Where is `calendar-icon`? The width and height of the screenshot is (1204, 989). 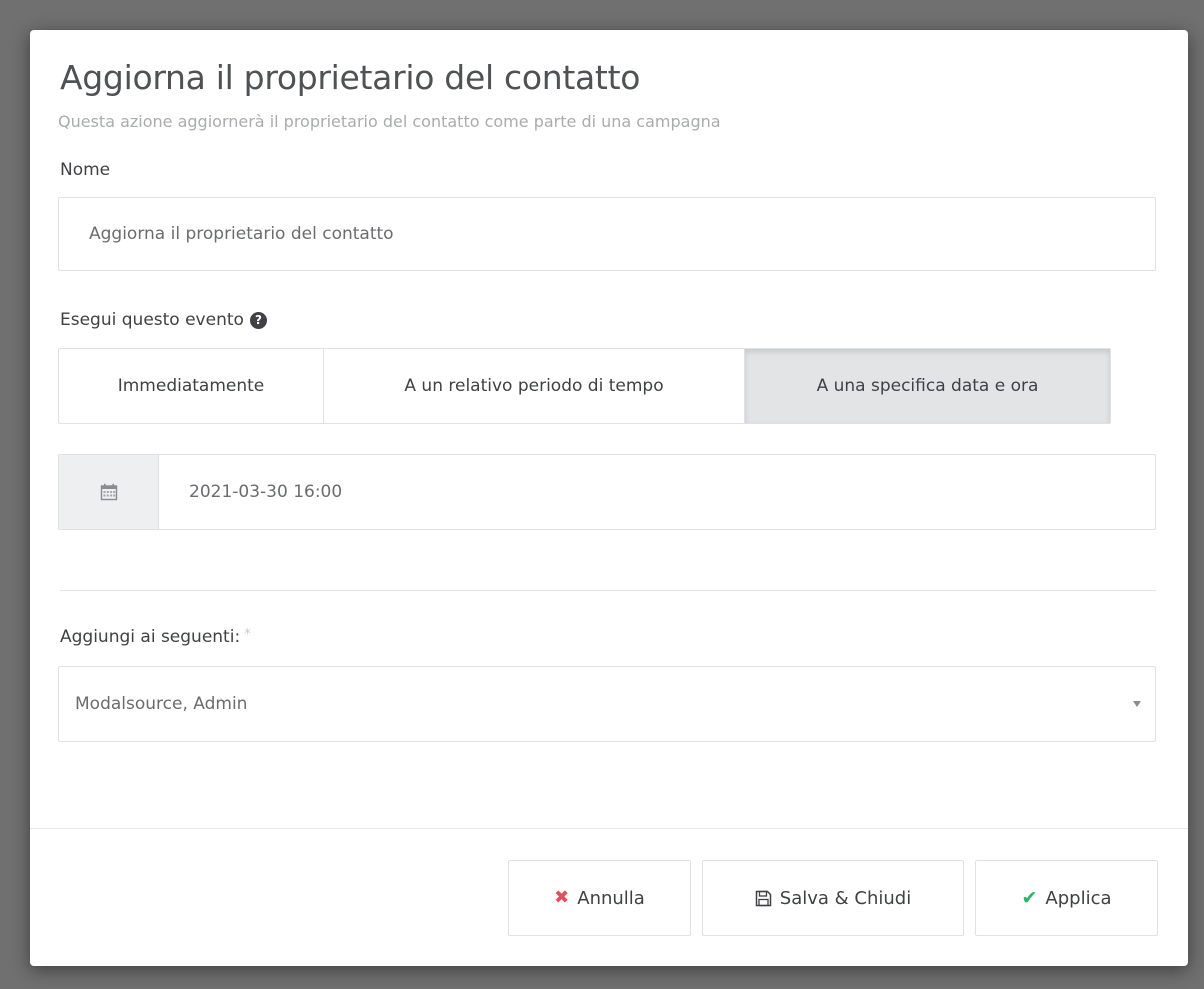
calendar-icon is located at coordinates (108, 492).